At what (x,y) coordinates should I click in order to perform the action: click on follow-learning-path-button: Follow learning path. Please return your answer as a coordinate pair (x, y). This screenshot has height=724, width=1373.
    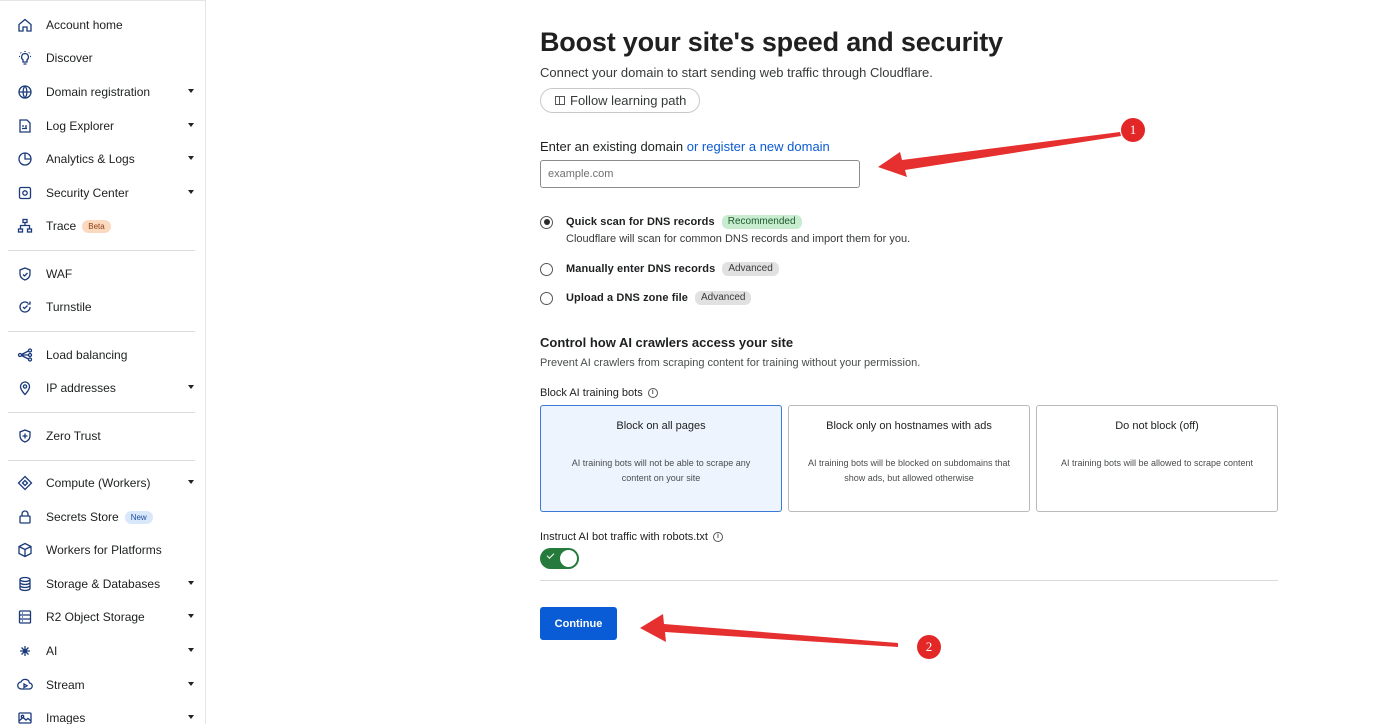
    Looking at the image, I should click on (620, 100).